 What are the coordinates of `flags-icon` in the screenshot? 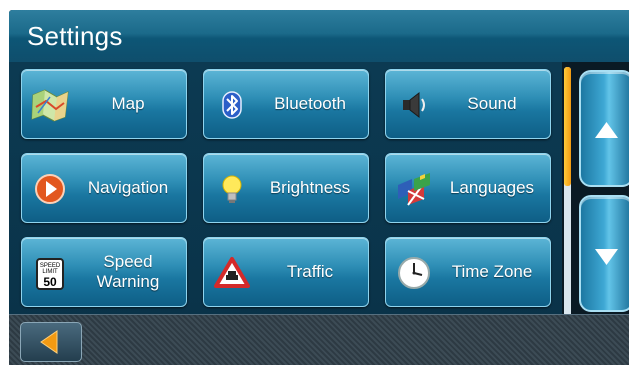 It's located at (414, 189).